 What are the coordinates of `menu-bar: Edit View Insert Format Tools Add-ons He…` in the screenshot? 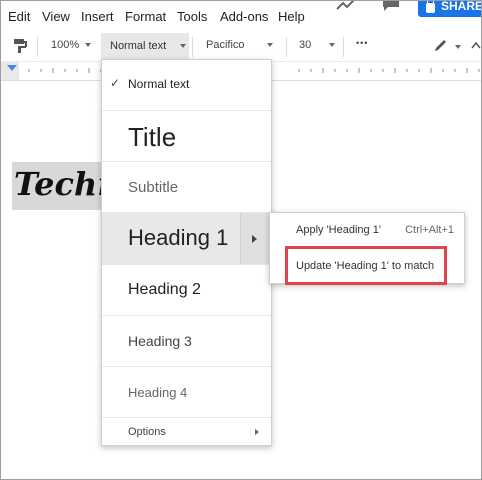 It's located at (241, 16).